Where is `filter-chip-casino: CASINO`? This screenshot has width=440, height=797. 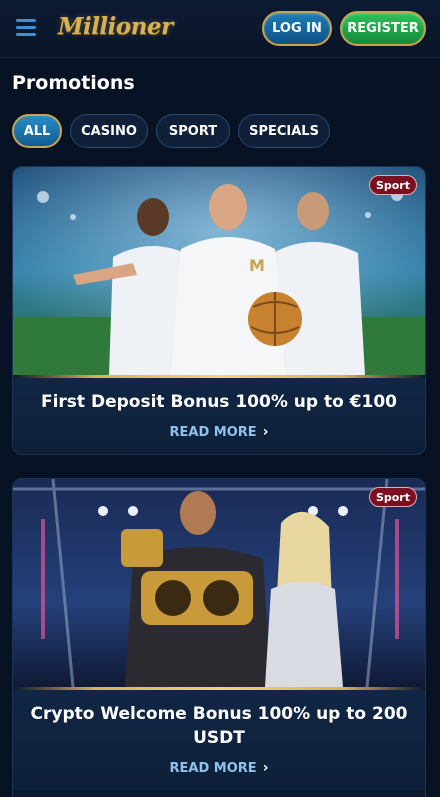 filter-chip-casino: CASINO is located at coordinates (109, 131).